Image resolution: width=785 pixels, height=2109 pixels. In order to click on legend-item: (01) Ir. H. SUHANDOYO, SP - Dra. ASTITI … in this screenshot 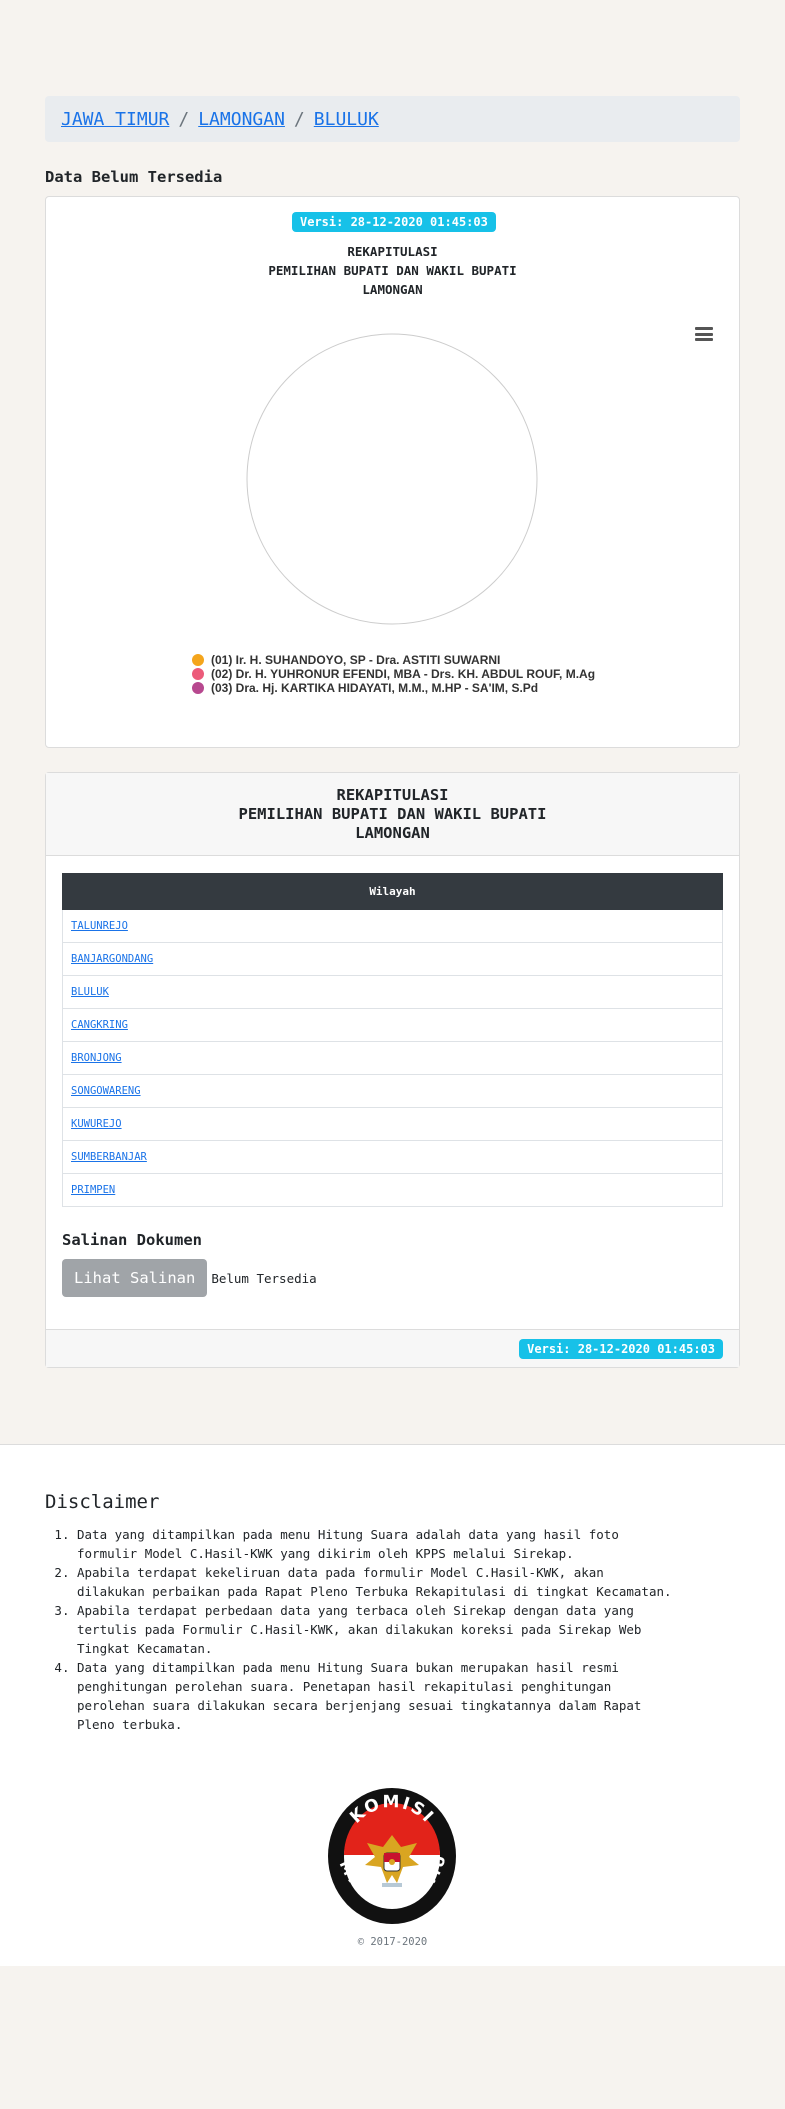, I will do `click(393, 660)`.